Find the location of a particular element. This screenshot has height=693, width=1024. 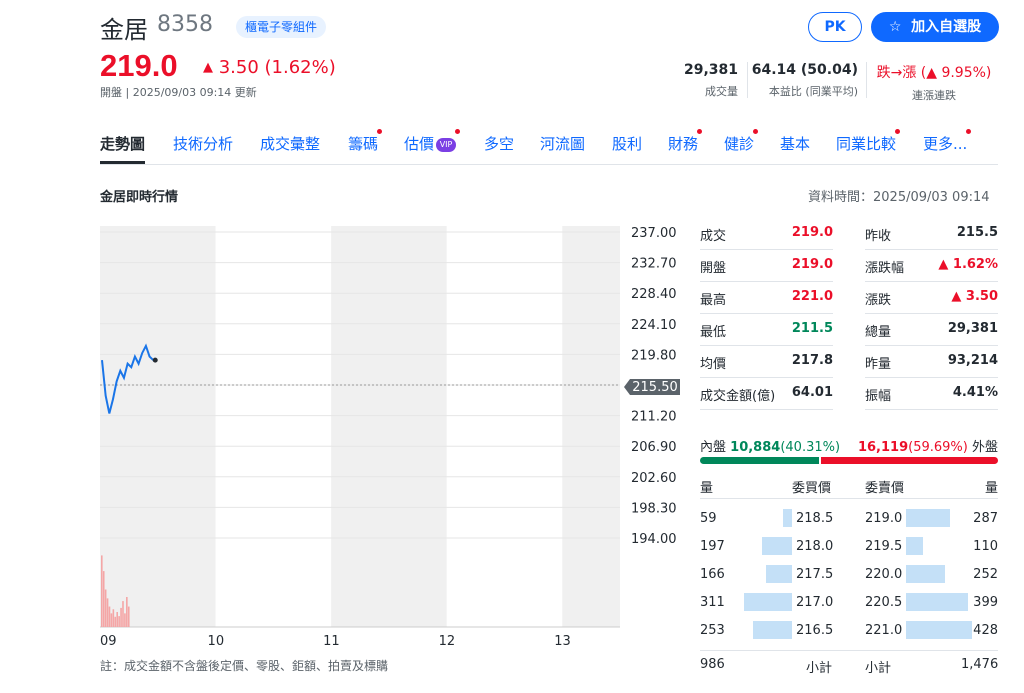

quote-label: 振幅 is located at coordinates (878, 396).